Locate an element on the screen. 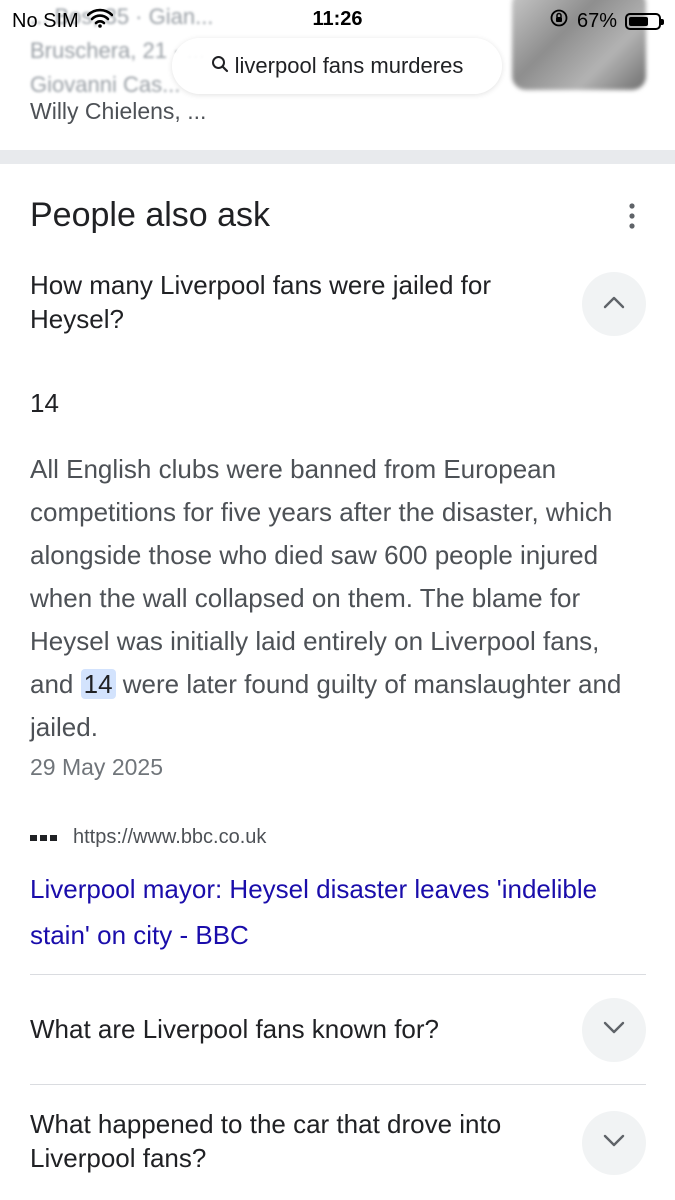  source-url: https://www.bbc.co.uk is located at coordinates (170, 837).